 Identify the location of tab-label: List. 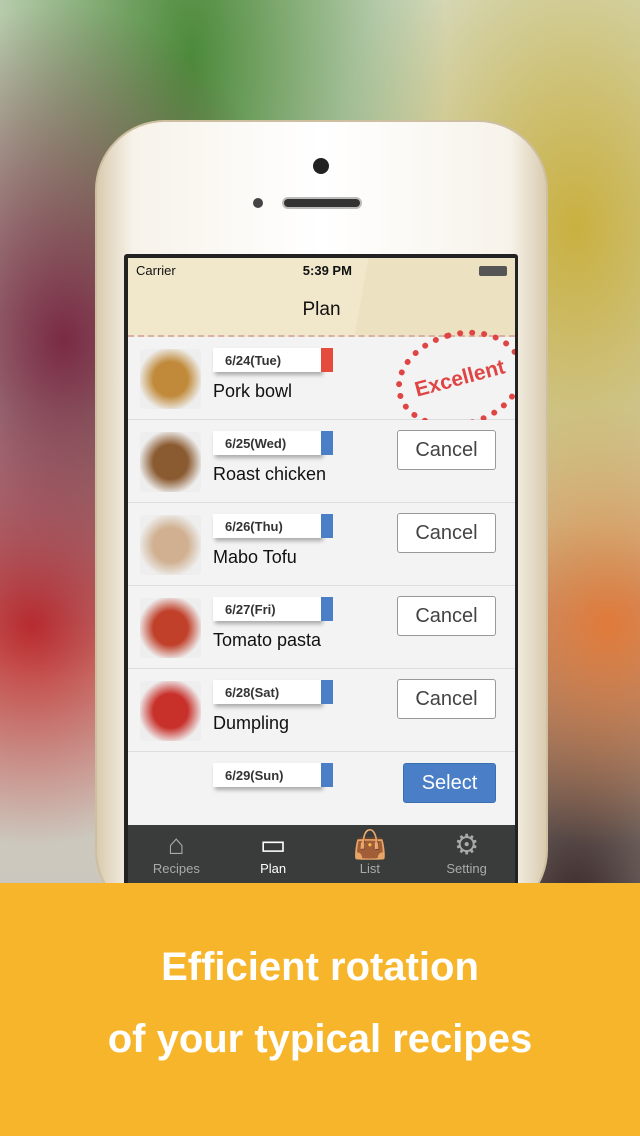
(369, 868).